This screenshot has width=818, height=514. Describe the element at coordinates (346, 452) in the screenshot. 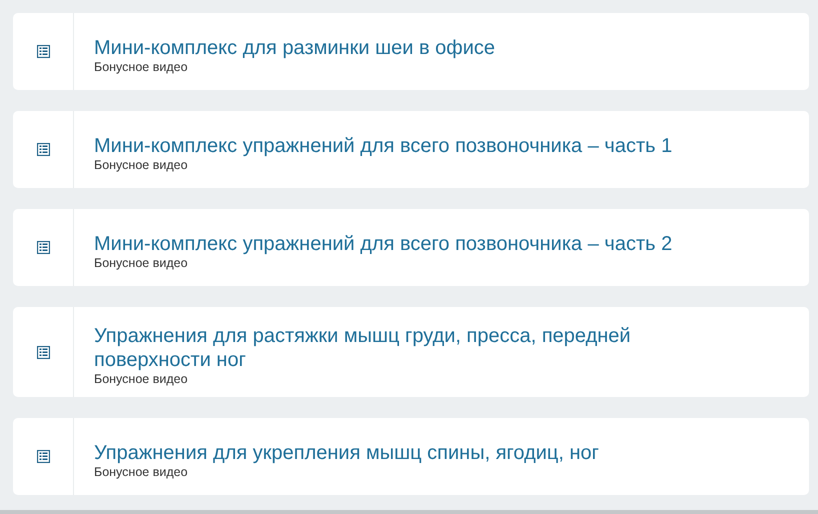

I see `lesson-title: Упражнения для укрепления мышц спины, ягодиц, ног` at that location.